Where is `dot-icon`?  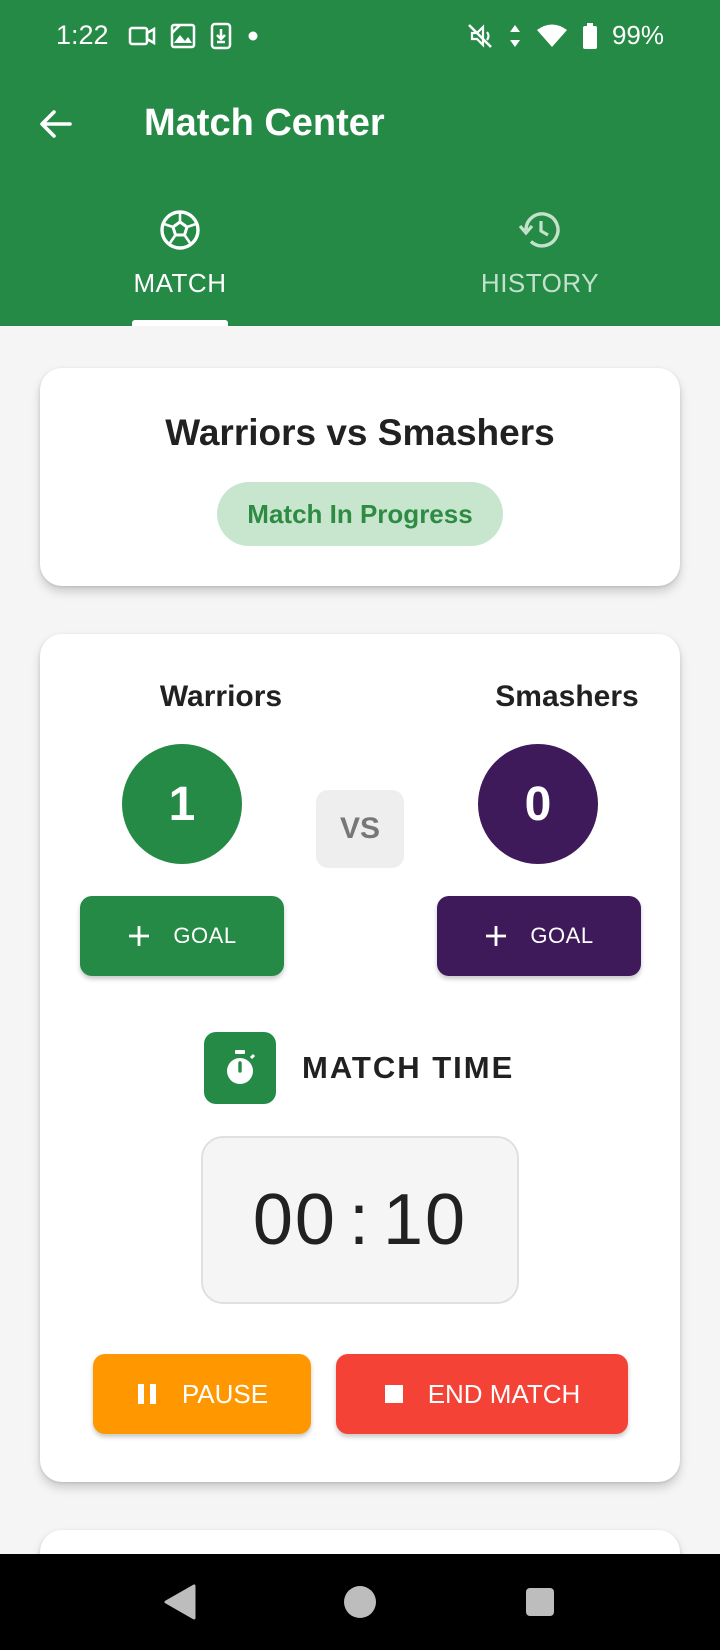
dot-icon is located at coordinates (253, 36).